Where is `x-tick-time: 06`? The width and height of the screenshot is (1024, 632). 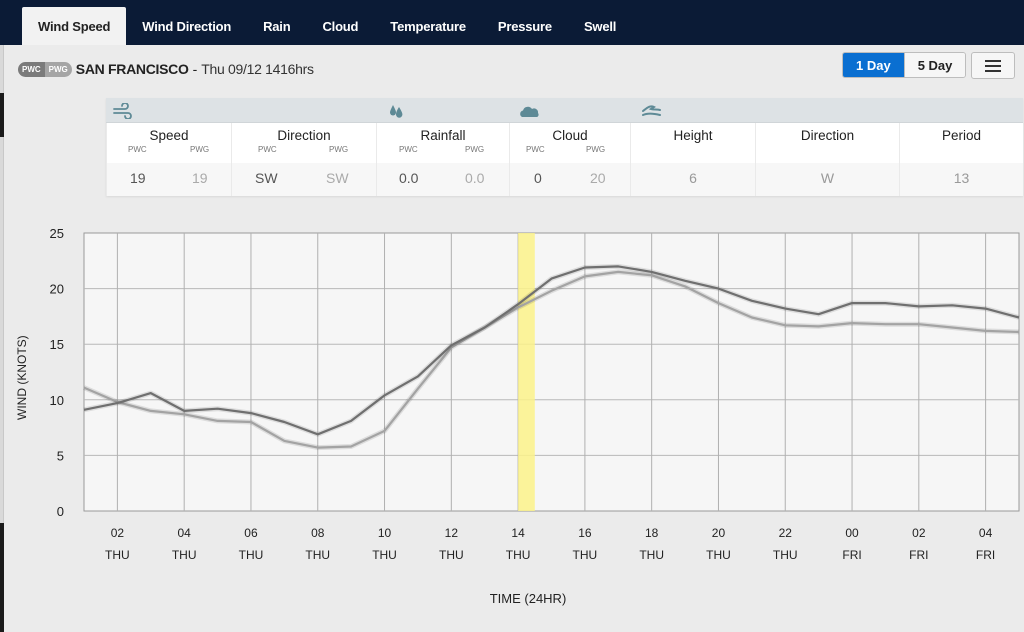 x-tick-time: 06 is located at coordinates (251, 533).